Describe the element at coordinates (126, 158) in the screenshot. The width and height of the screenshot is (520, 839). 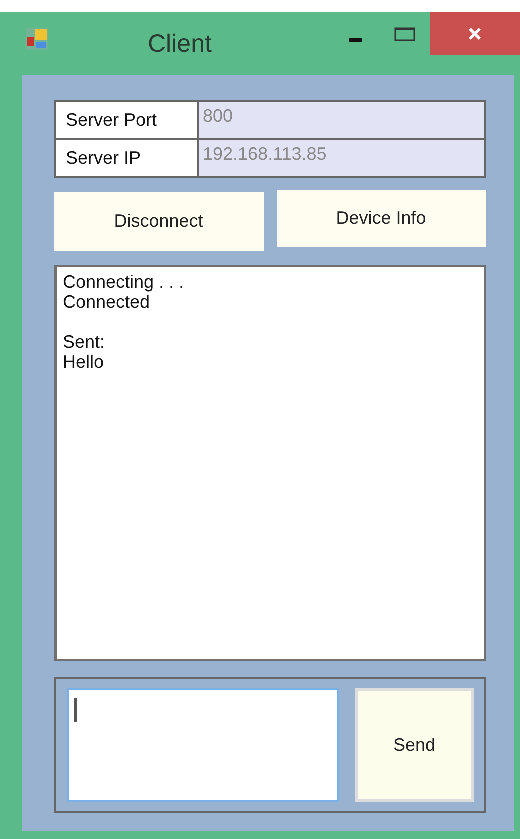
I see `field-label: Server IP` at that location.